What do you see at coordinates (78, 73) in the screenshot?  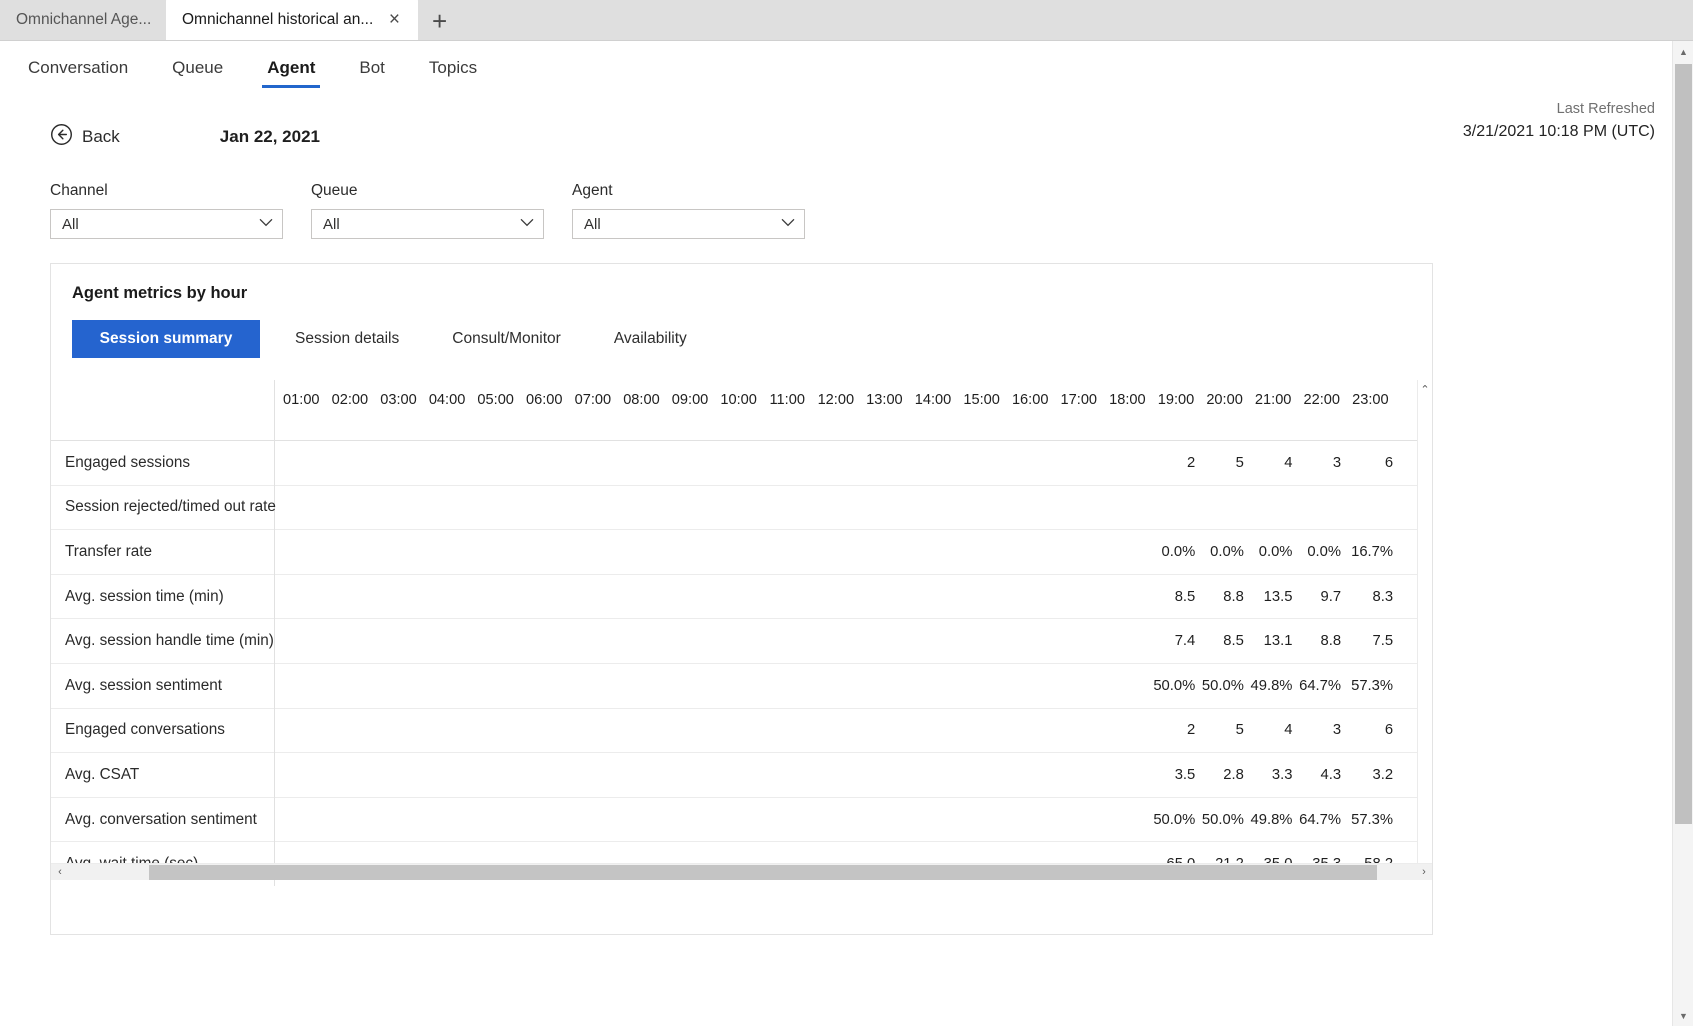 I see `nav-item-conversation: Conversation` at bounding box center [78, 73].